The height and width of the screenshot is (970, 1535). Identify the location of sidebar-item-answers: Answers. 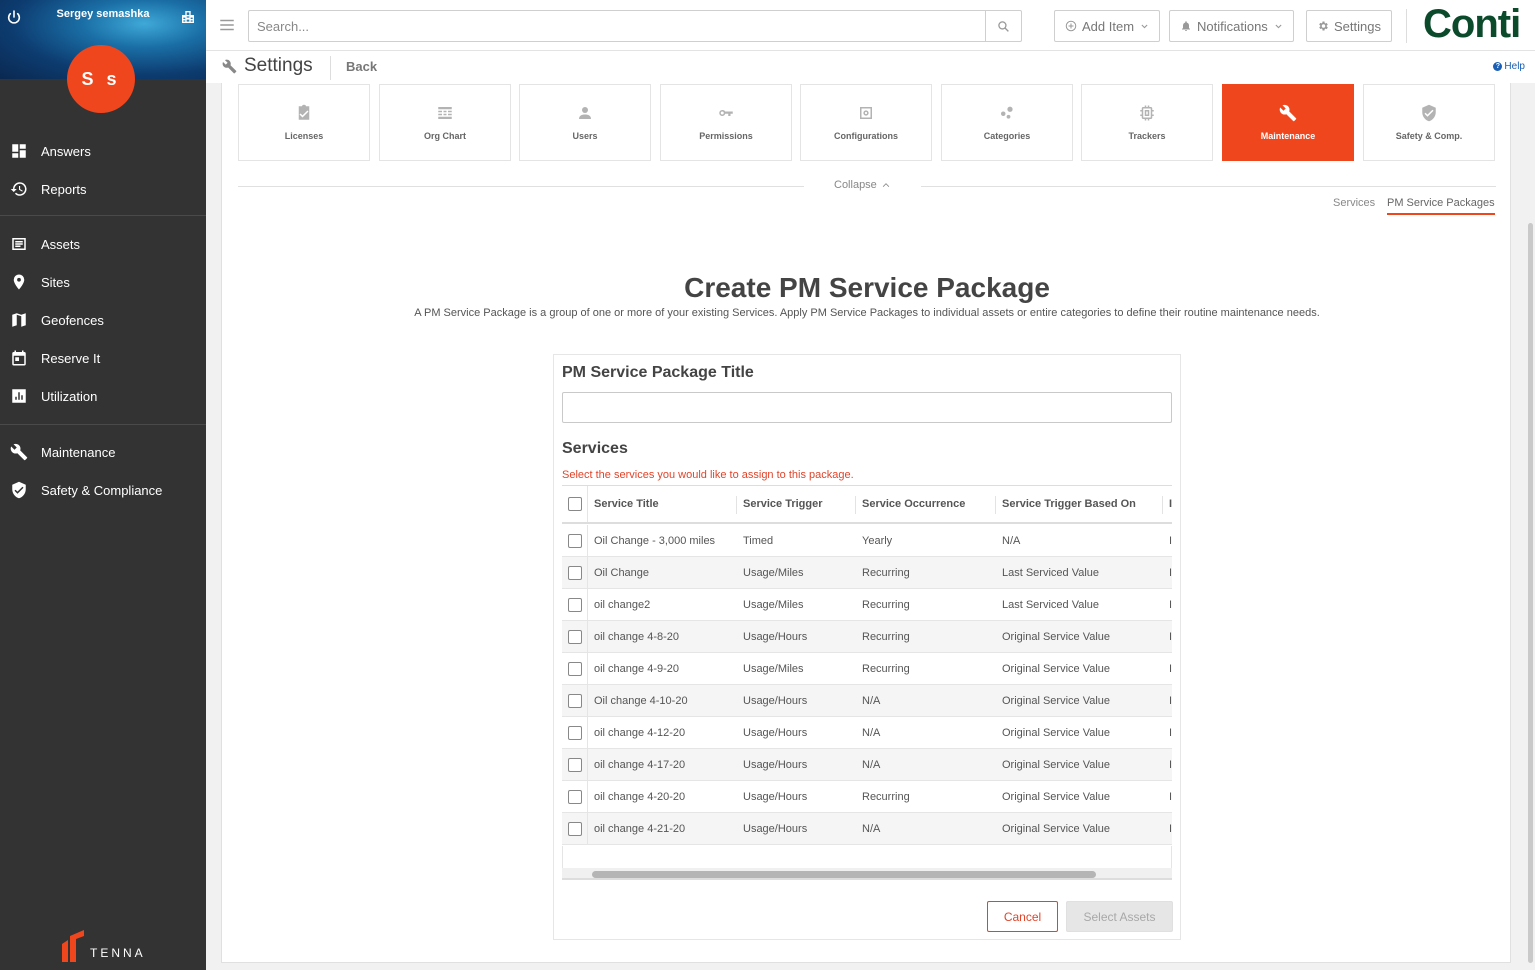
(103, 151).